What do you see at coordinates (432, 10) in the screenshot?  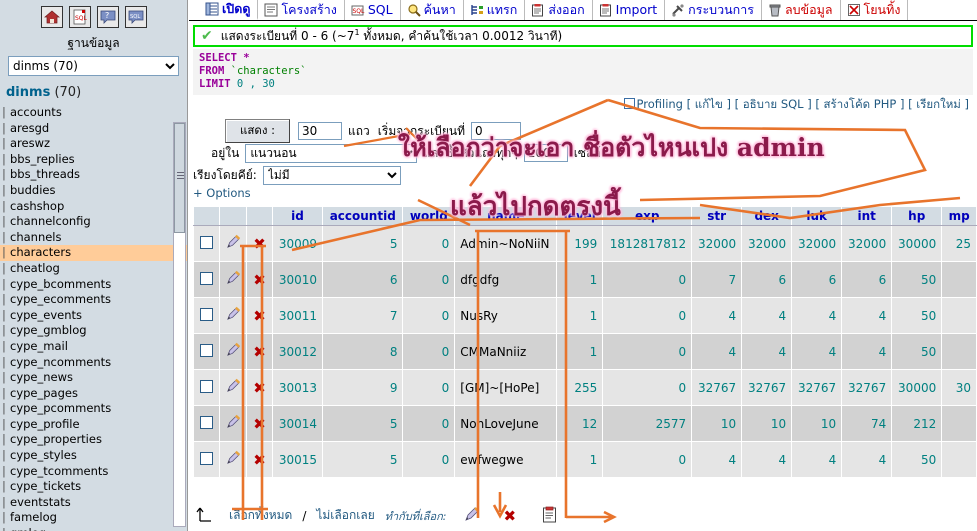 I see `tab-ค้นหา: ค้นหา` at bounding box center [432, 10].